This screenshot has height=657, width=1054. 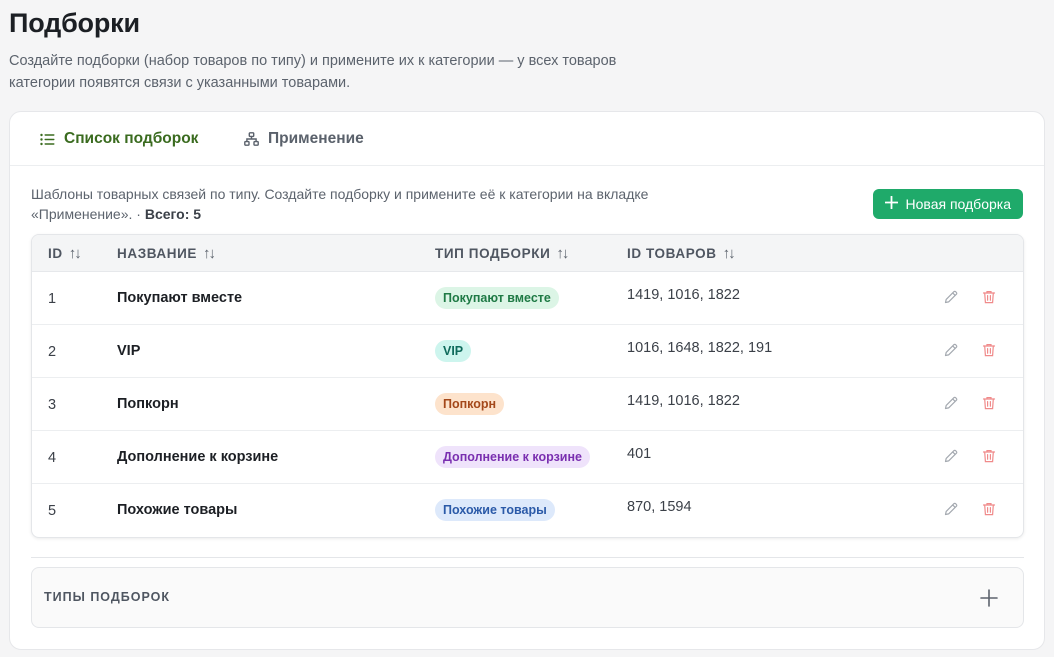 I want to click on row-product-ids: 401, so click(x=639, y=454).